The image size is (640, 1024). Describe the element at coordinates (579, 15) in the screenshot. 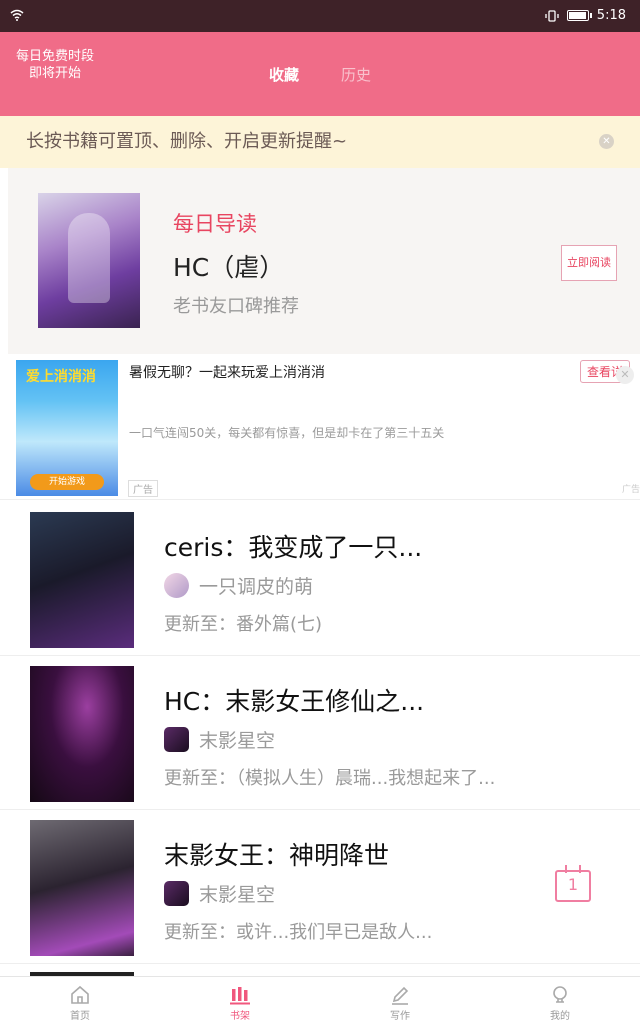

I see `battery-icon` at that location.